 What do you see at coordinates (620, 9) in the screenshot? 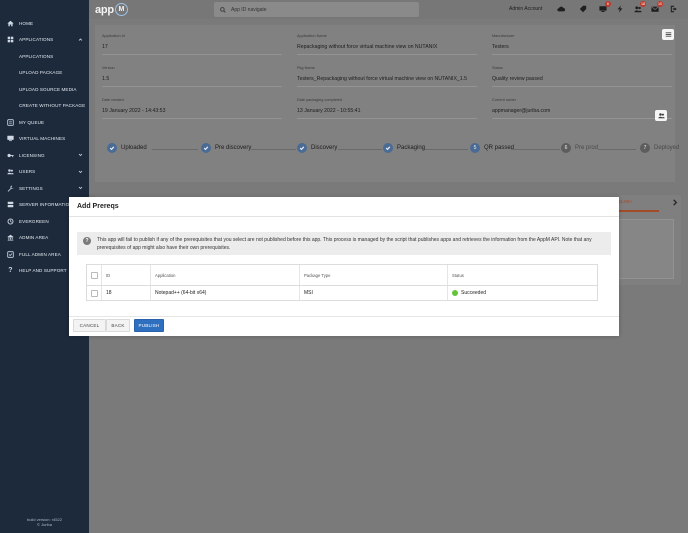
I see `lightning-icon` at bounding box center [620, 9].